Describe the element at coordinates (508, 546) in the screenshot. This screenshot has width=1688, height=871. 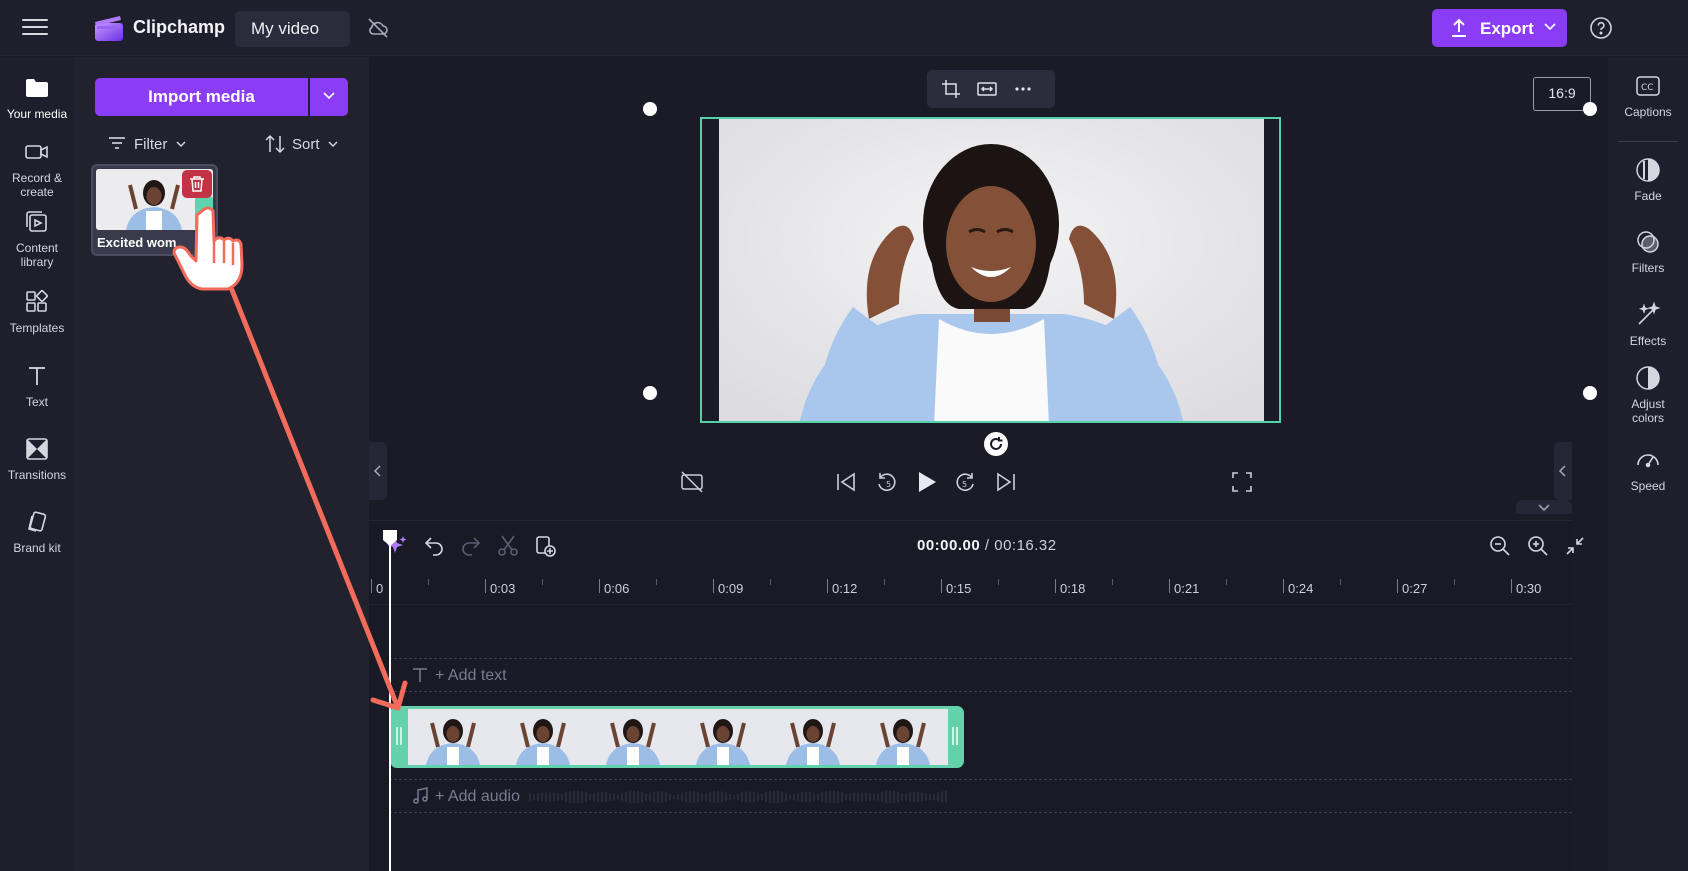
I see `split-scissors-icon` at that location.